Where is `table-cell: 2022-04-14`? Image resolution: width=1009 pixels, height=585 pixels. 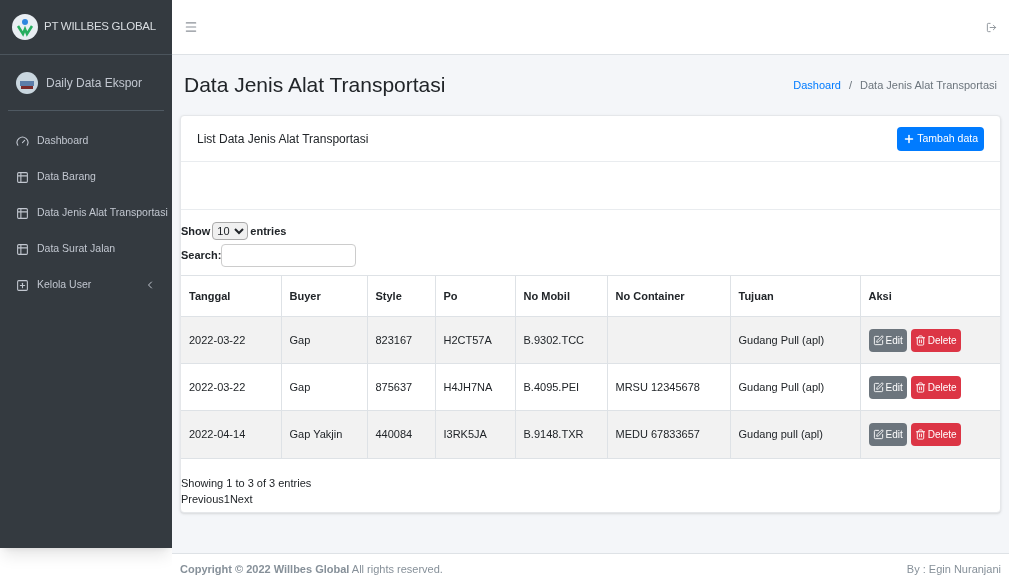 table-cell: 2022-04-14 is located at coordinates (231, 434).